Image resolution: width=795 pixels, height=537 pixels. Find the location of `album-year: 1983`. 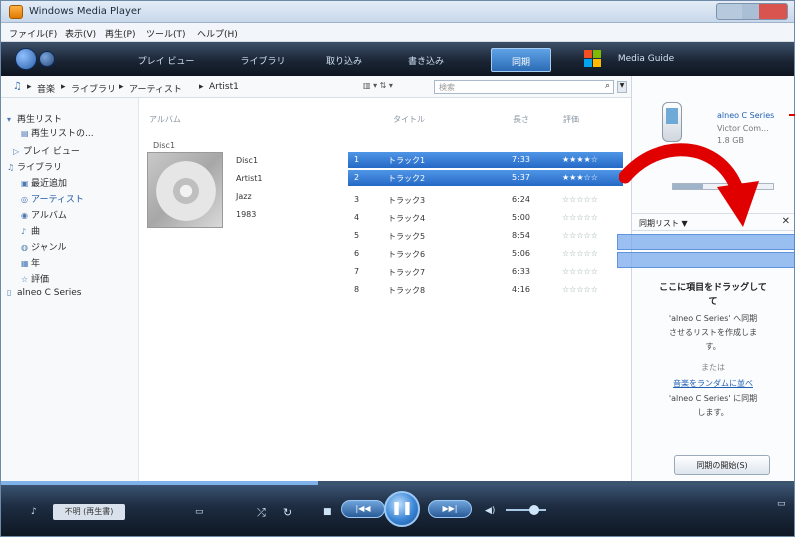

album-year: 1983 is located at coordinates (246, 214).